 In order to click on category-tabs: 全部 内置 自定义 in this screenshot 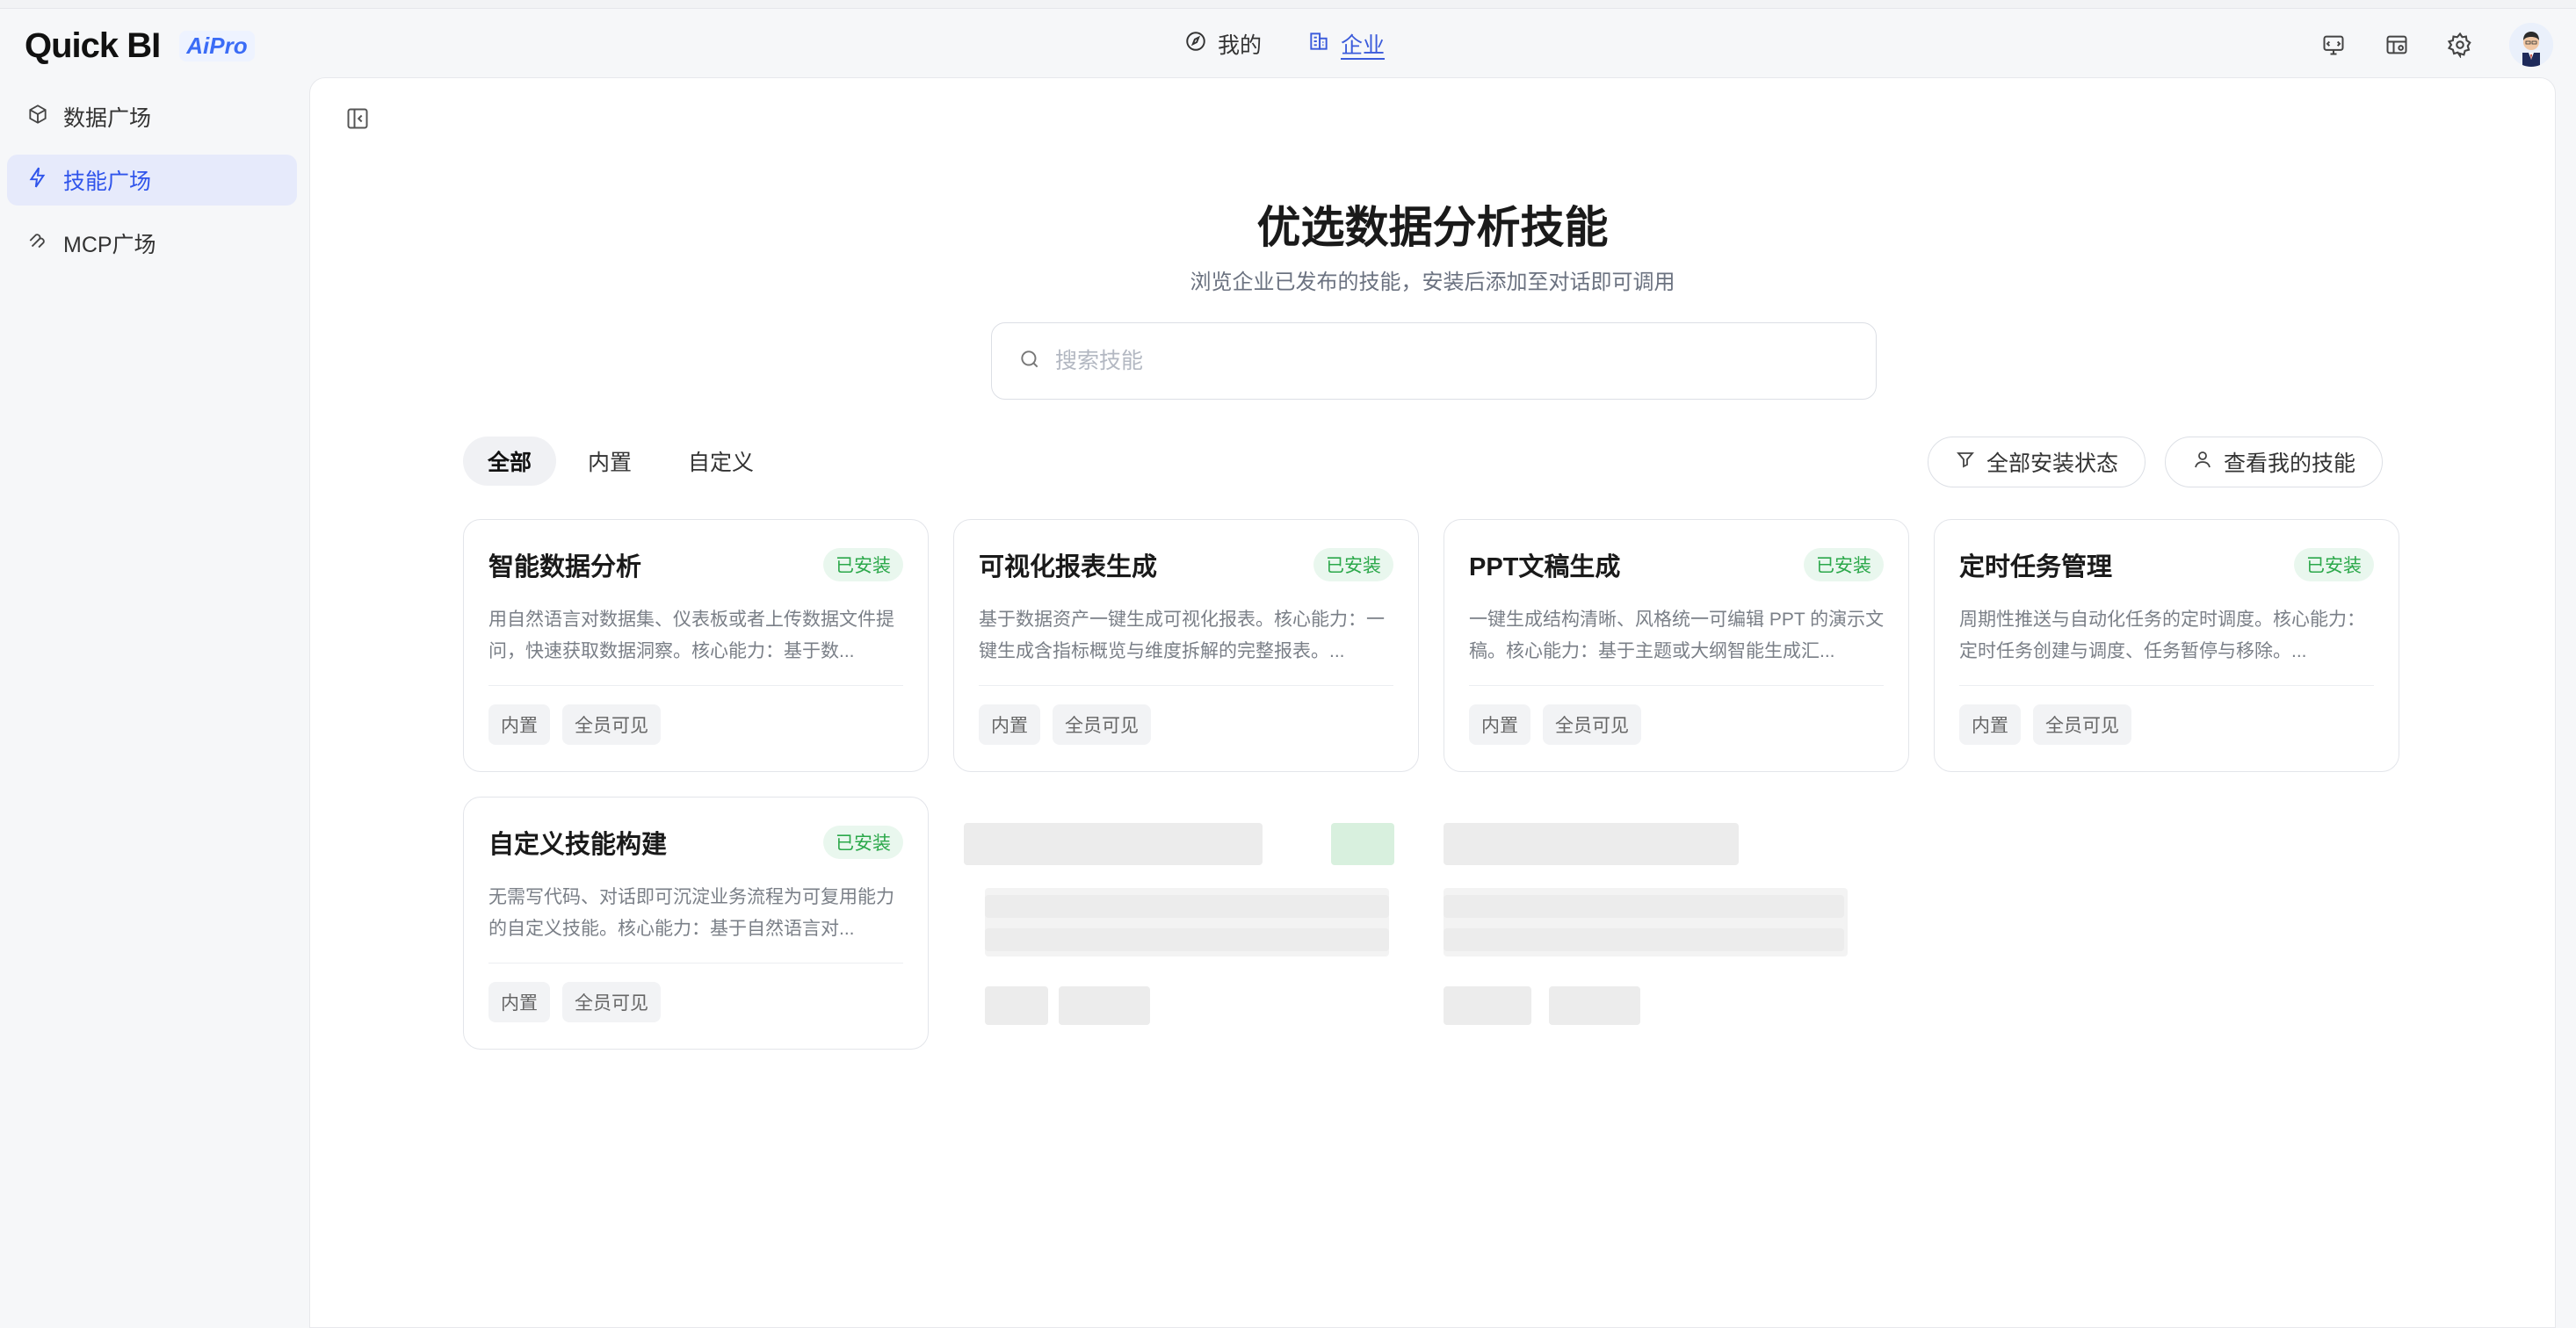, I will do `click(620, 461)`.